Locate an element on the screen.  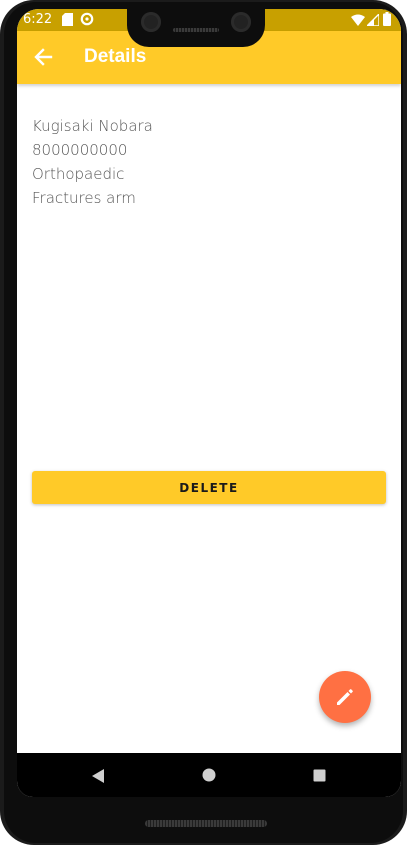
nav-home-button is located at coordinates (209, 777).